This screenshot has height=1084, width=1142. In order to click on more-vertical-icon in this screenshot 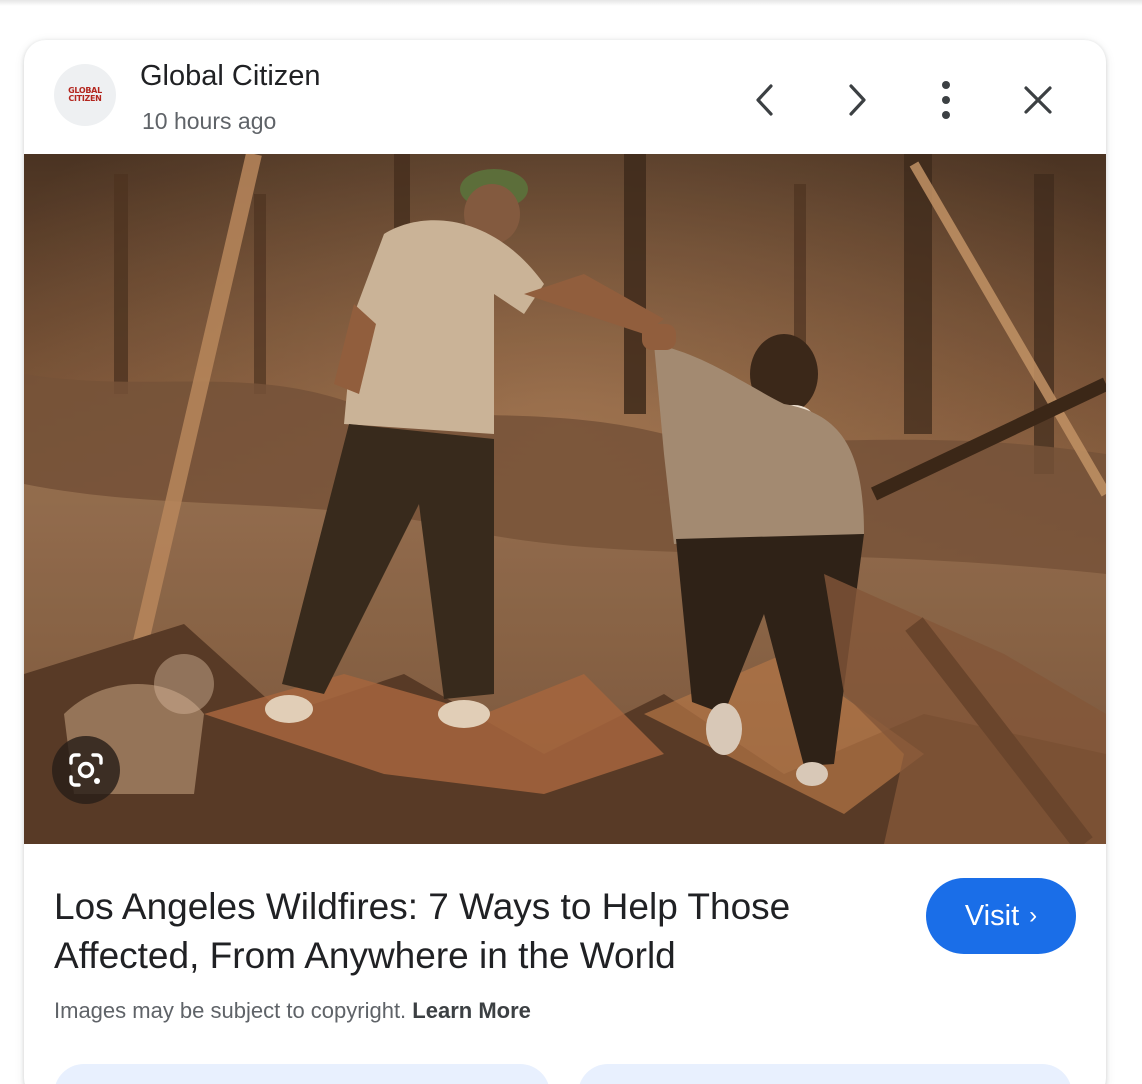, I will do `click(946, 100)`.